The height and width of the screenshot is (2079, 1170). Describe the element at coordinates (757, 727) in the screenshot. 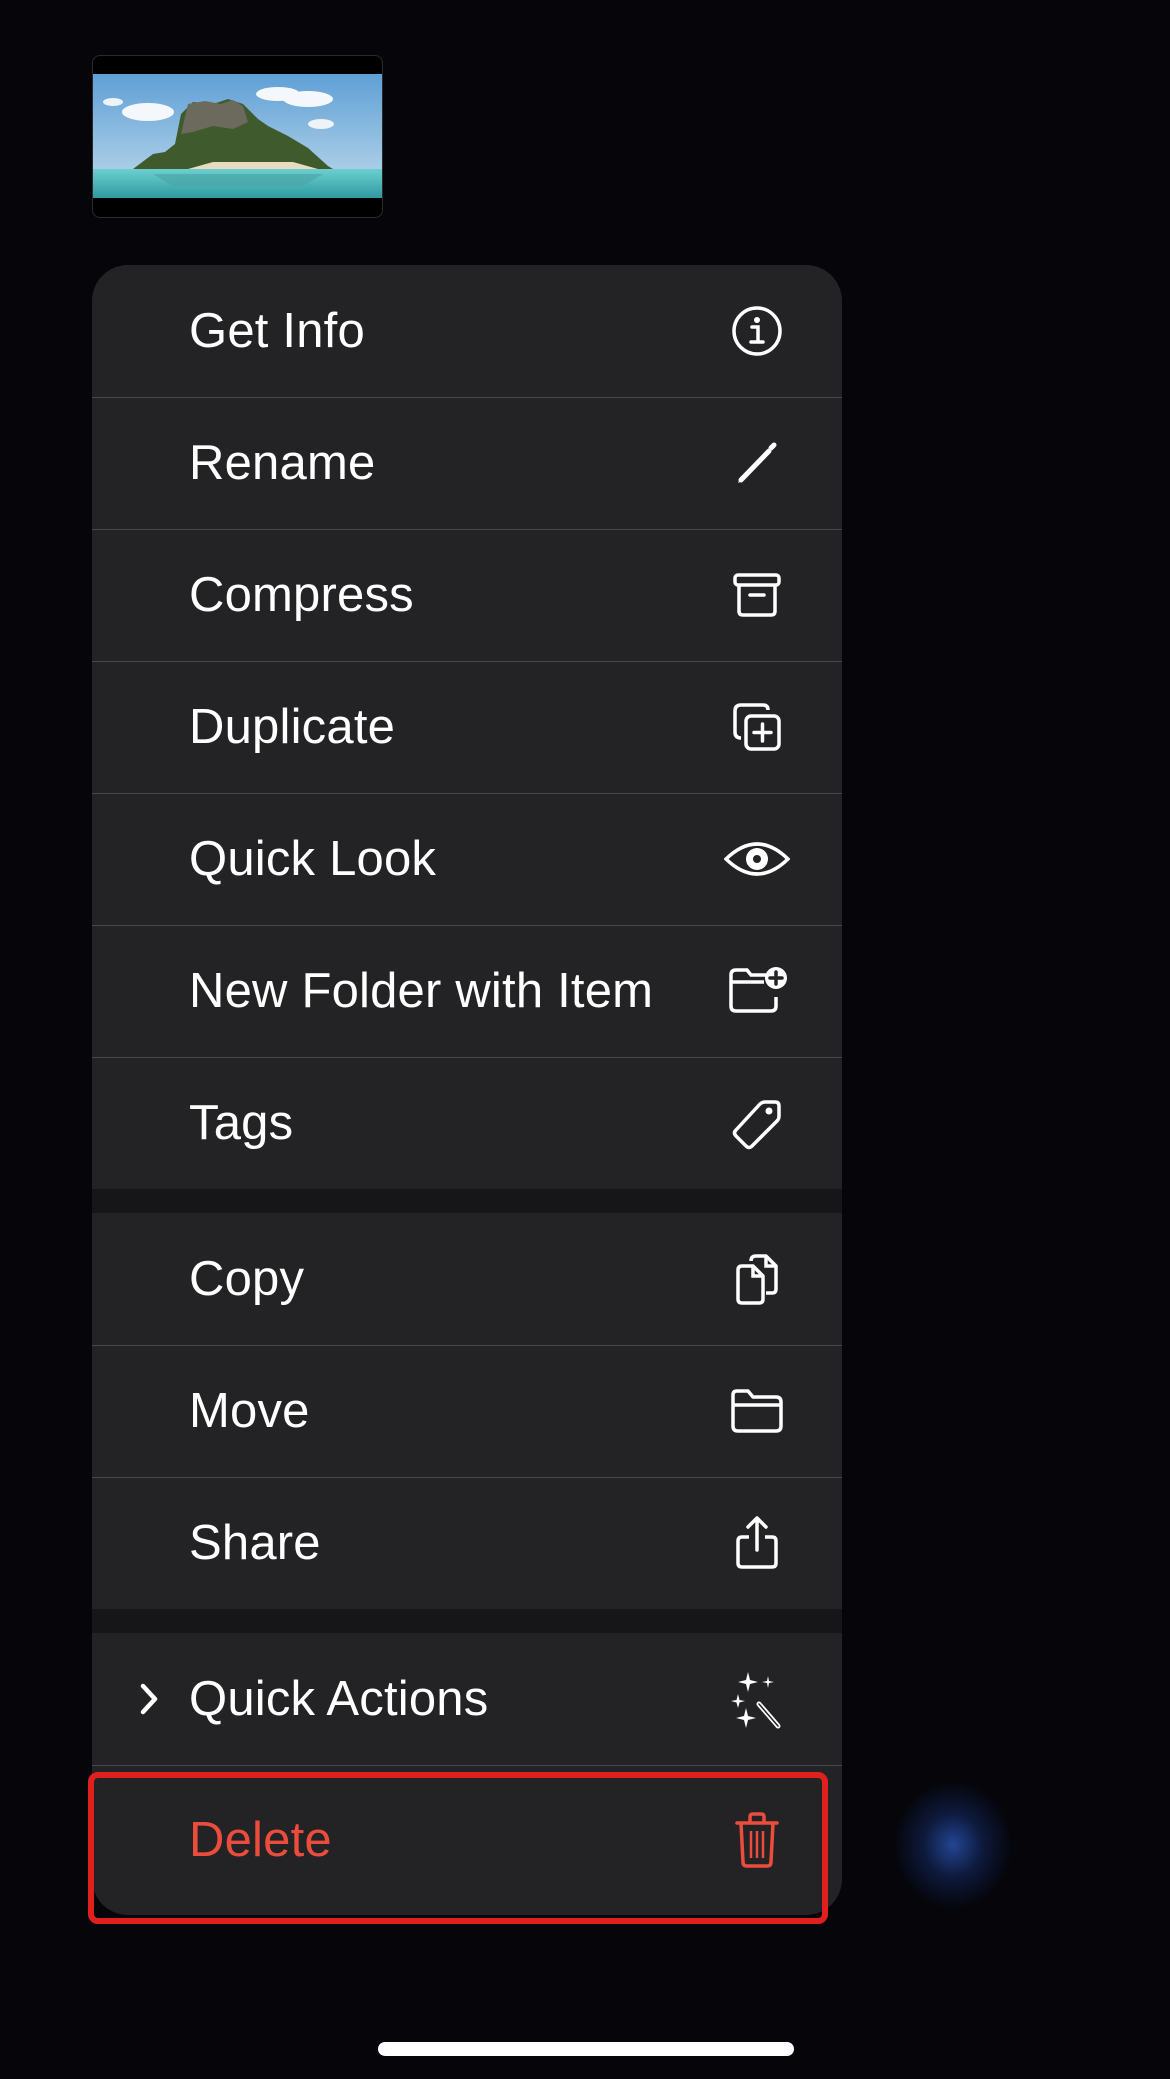

I see `duplicate-plus-icon` at that location.